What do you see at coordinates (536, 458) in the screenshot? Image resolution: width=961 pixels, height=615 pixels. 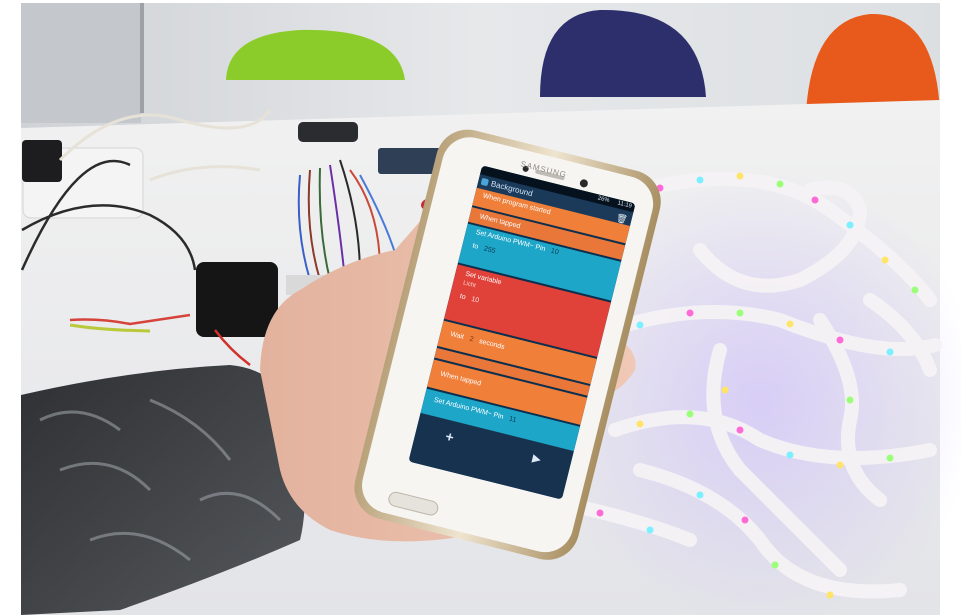 I see `play-icon: ▶` at bounding box center [536, 458].